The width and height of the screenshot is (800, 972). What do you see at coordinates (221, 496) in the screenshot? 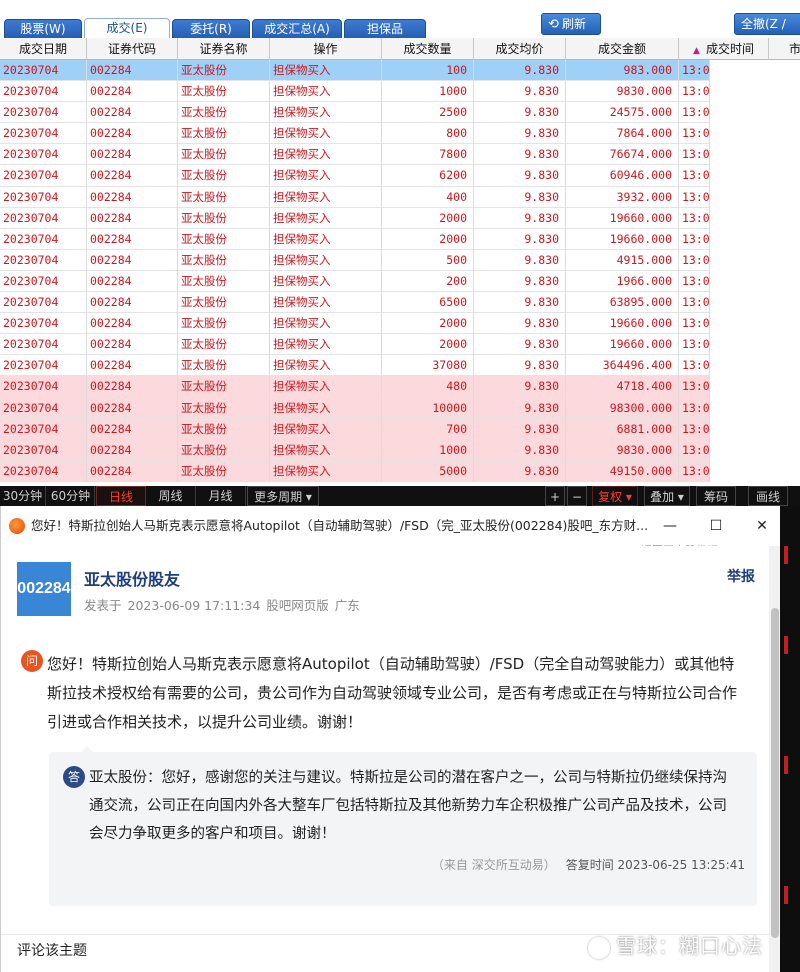
I see `period-monthly: 月线` at bounding box center [221, 496].